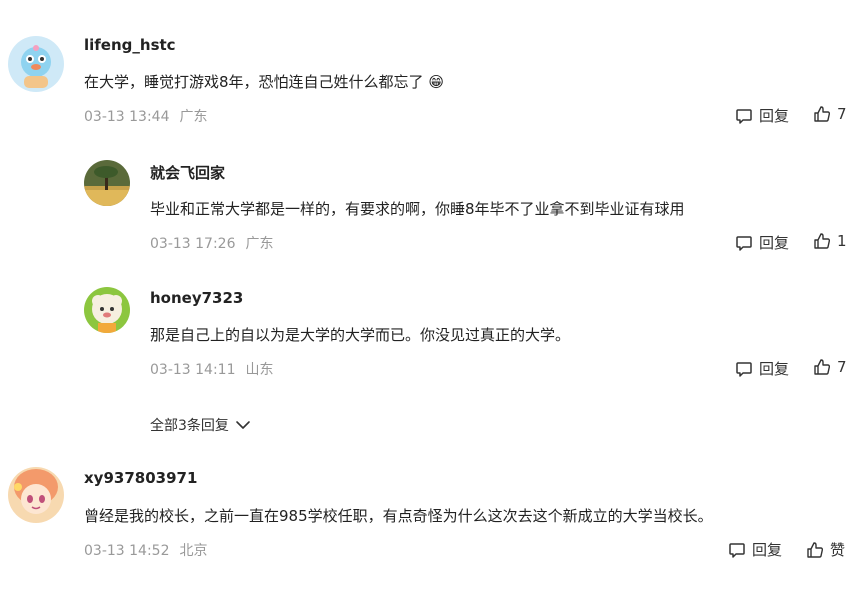 This screenshot has height=594, width=856. Describe the element at coordinates (360, 335) in the screenshot. I see `comment-text: 那是自己上的自以为是大学的大学而已。你没见过真正的大学。` at that location.